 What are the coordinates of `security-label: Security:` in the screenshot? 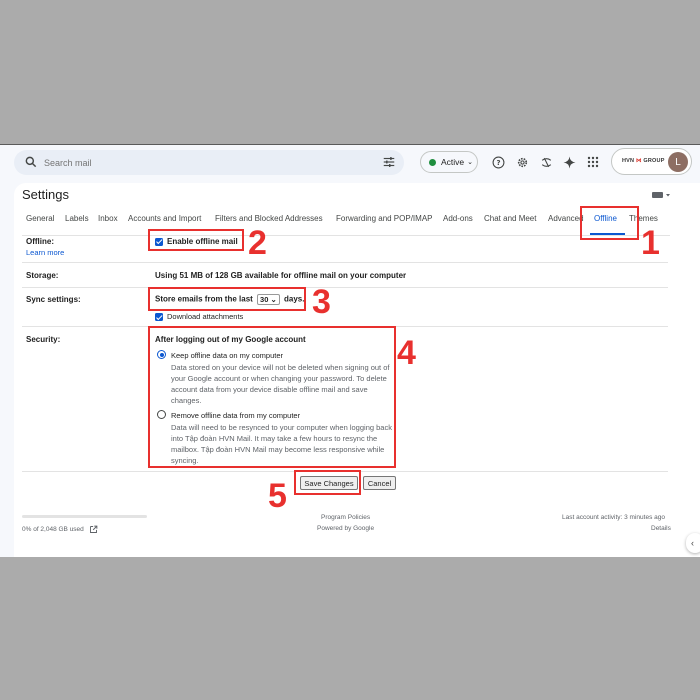 It's located at (43, 339).